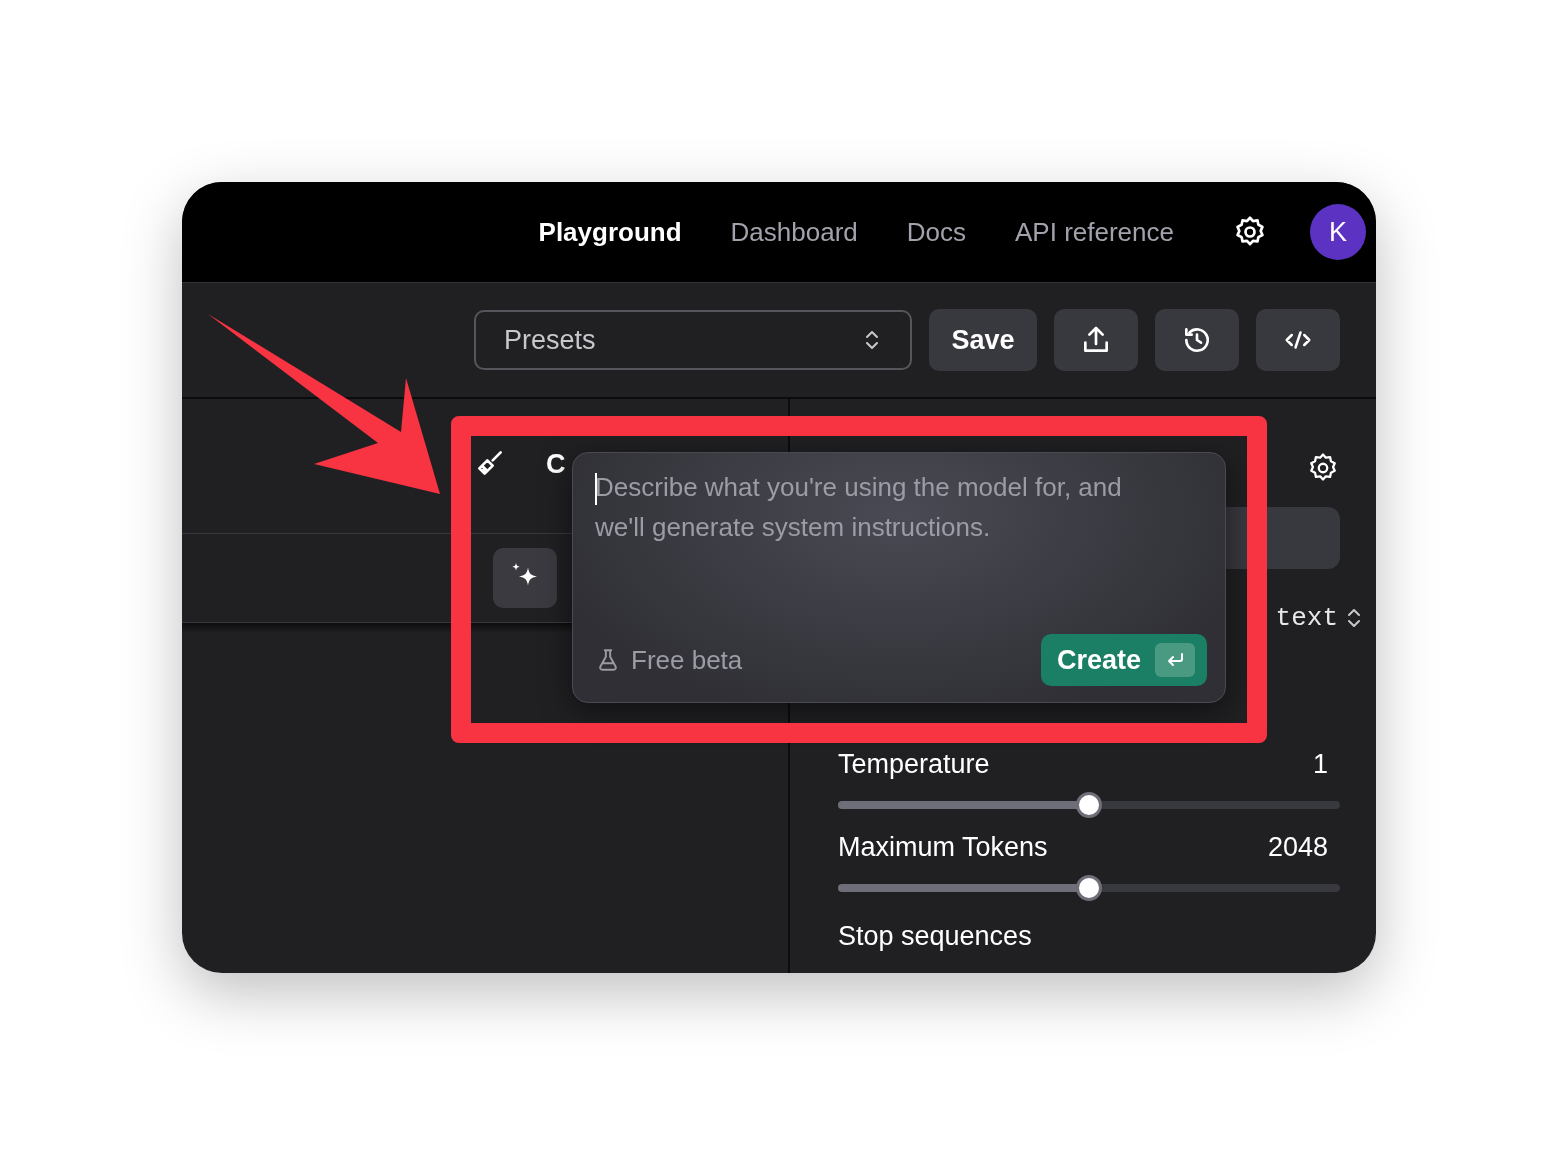  I want to click on save-button: Save, so click(983, 340).